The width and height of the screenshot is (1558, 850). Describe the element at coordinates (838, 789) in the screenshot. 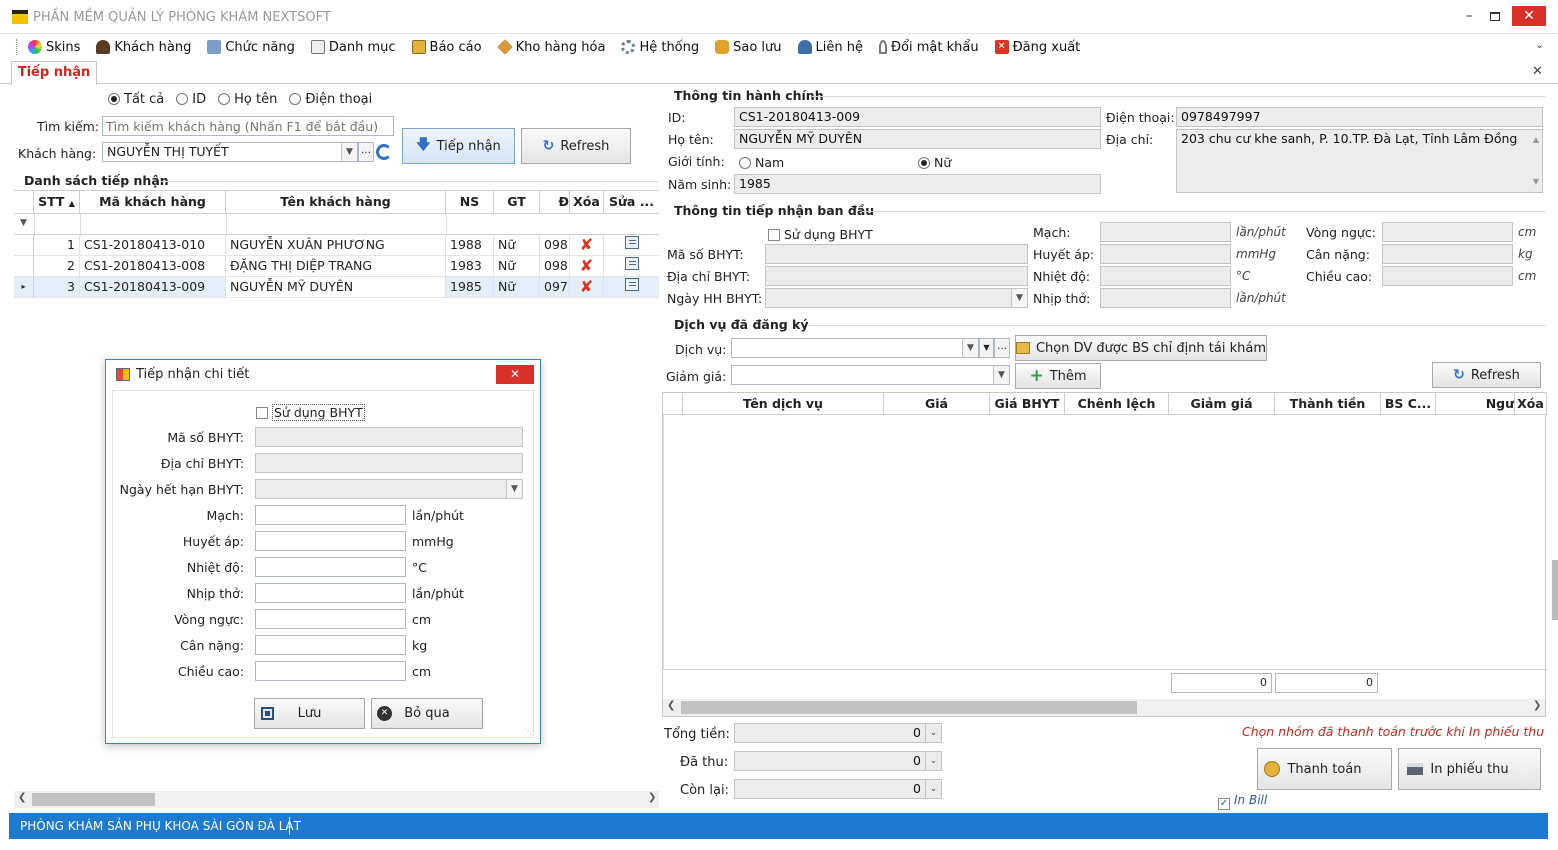

I see `remaining-amount-field: 0 ⌄` at that location.